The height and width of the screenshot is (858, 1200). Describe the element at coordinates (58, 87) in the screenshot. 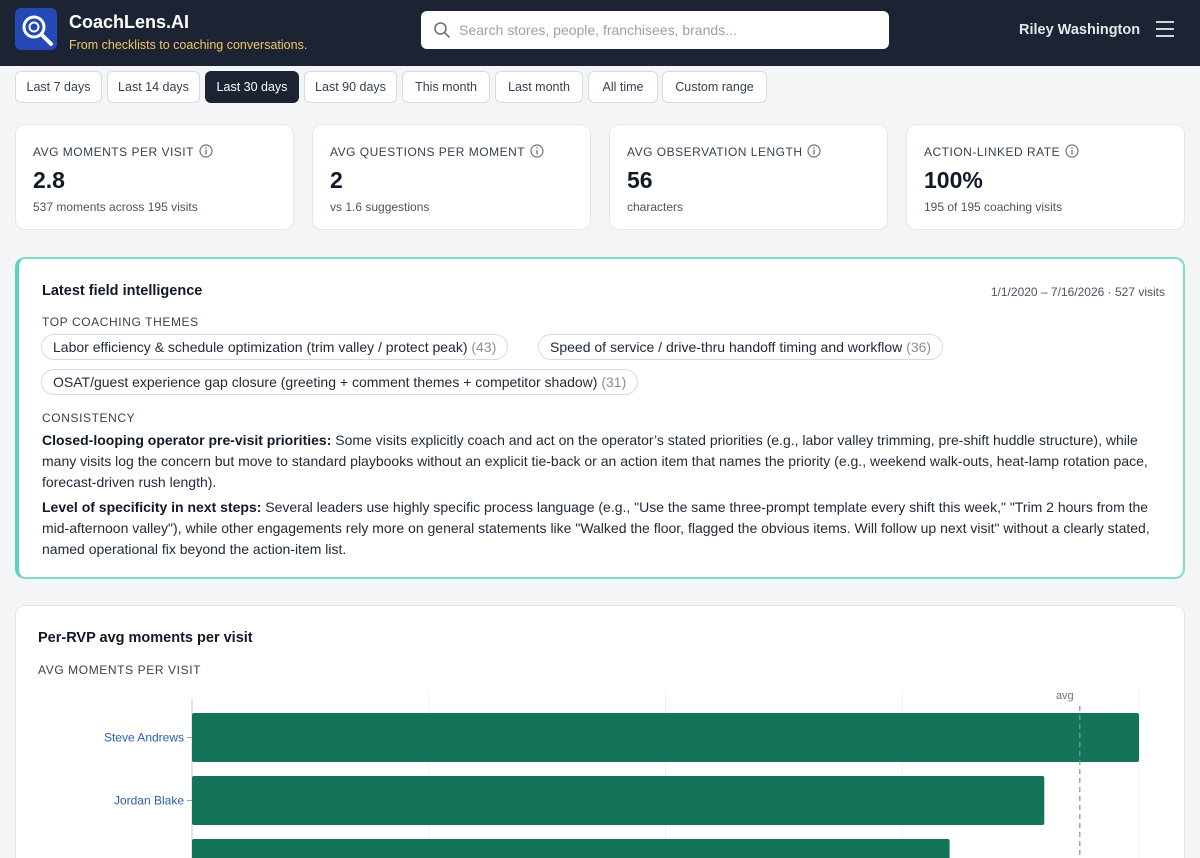

I see `range-last-7-days-button: Last 7 days` at that location.